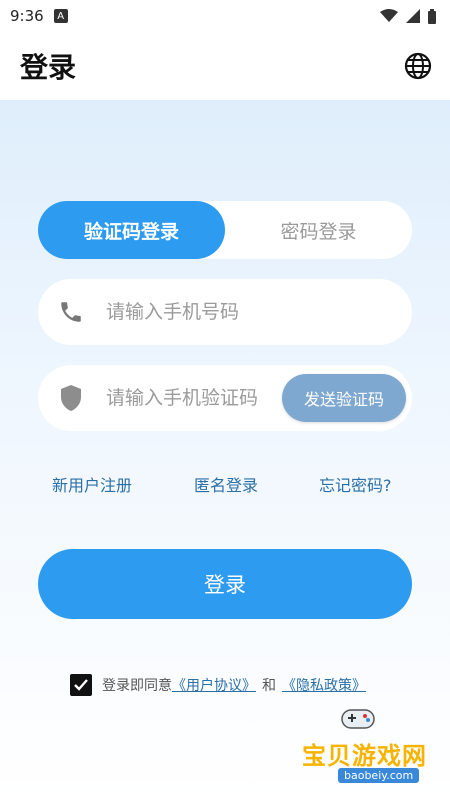 The image size is (450, 800). What do you see at coordinates (201, 398) in the screenshot?
I see `code-input` at bounding box center [201, 398].